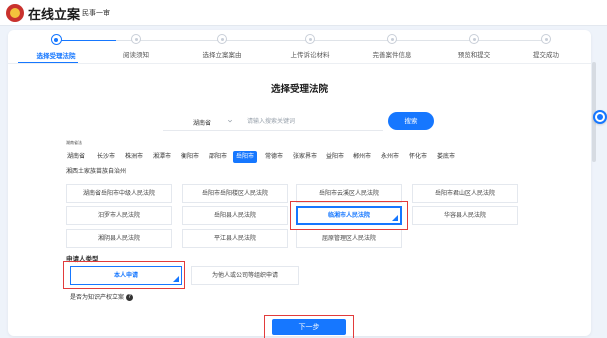 This screenshot has width=607, height=338. What do you see at coordinates (446, 157) in the screenshot?
I see `city-tab: 娄底市` at bounding box center [446, 157].